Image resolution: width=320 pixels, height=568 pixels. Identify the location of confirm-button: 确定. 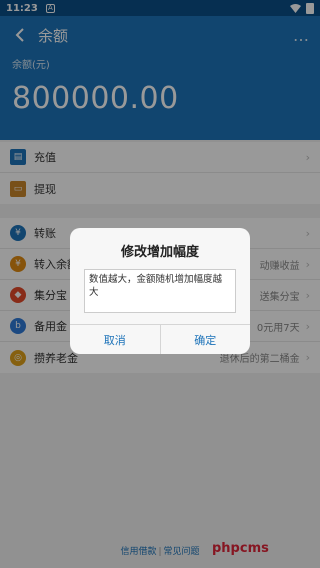
(205, 339).